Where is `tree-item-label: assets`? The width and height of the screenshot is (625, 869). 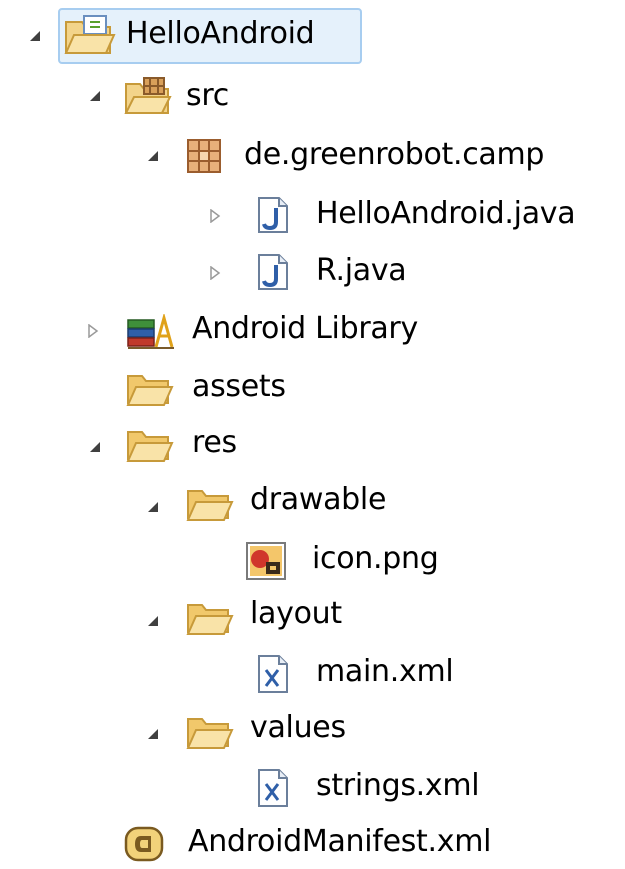
tree-item-label: assets is located at coordinates (239, 387).